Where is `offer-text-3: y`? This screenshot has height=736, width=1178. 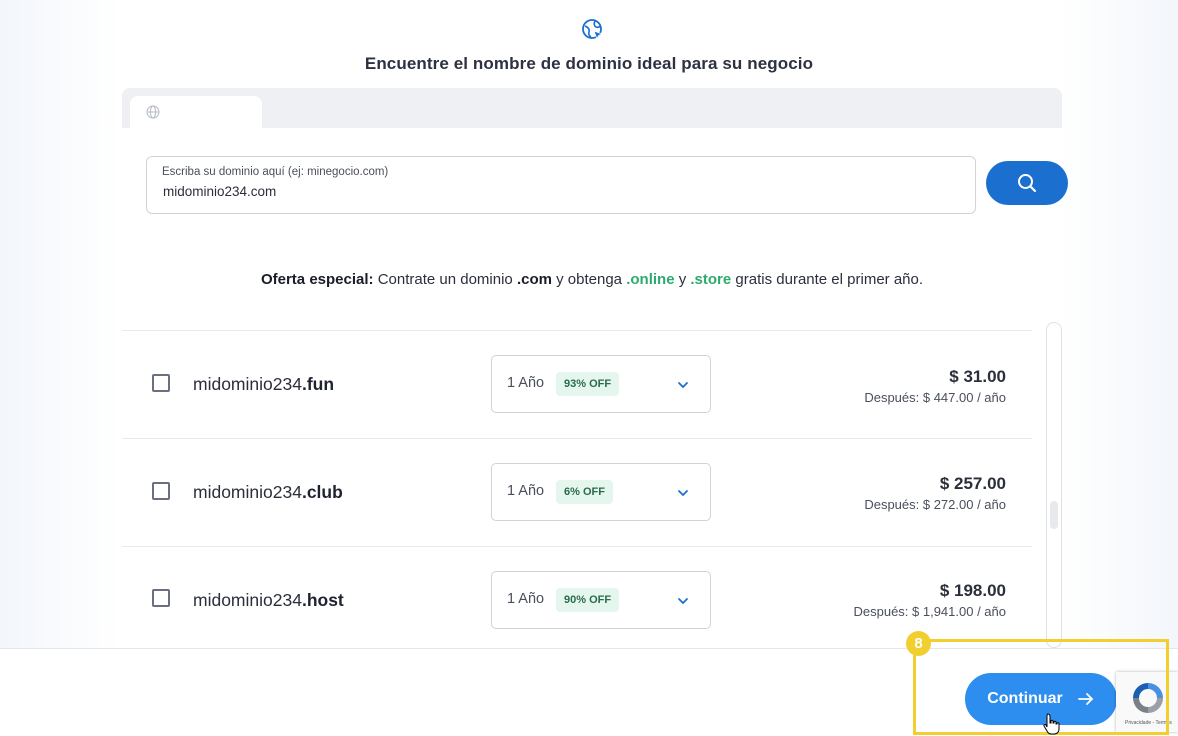 offer-text-3: y is located at coordinates (682, 279).